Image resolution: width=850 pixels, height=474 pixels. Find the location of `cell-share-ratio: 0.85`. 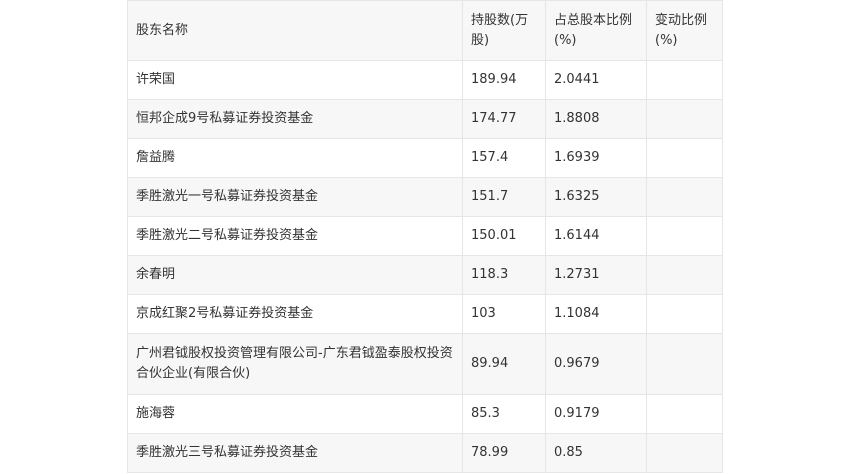

cell-share-ratio: 0.85 is located at coordinates (596, 453).